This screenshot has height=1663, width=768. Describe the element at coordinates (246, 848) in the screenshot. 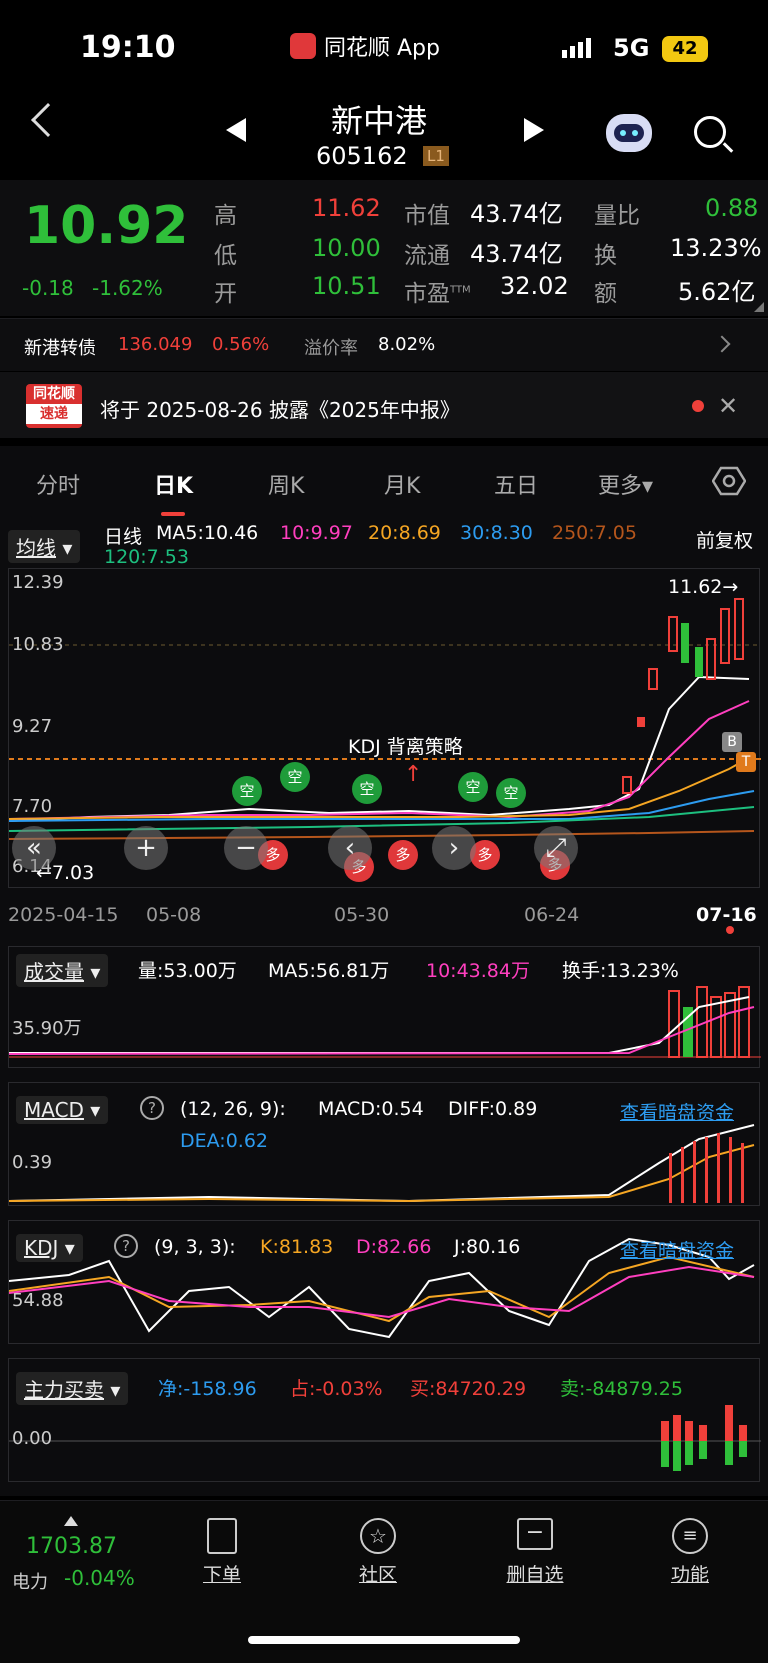

I see `zoom-out-icon: −` at that location.